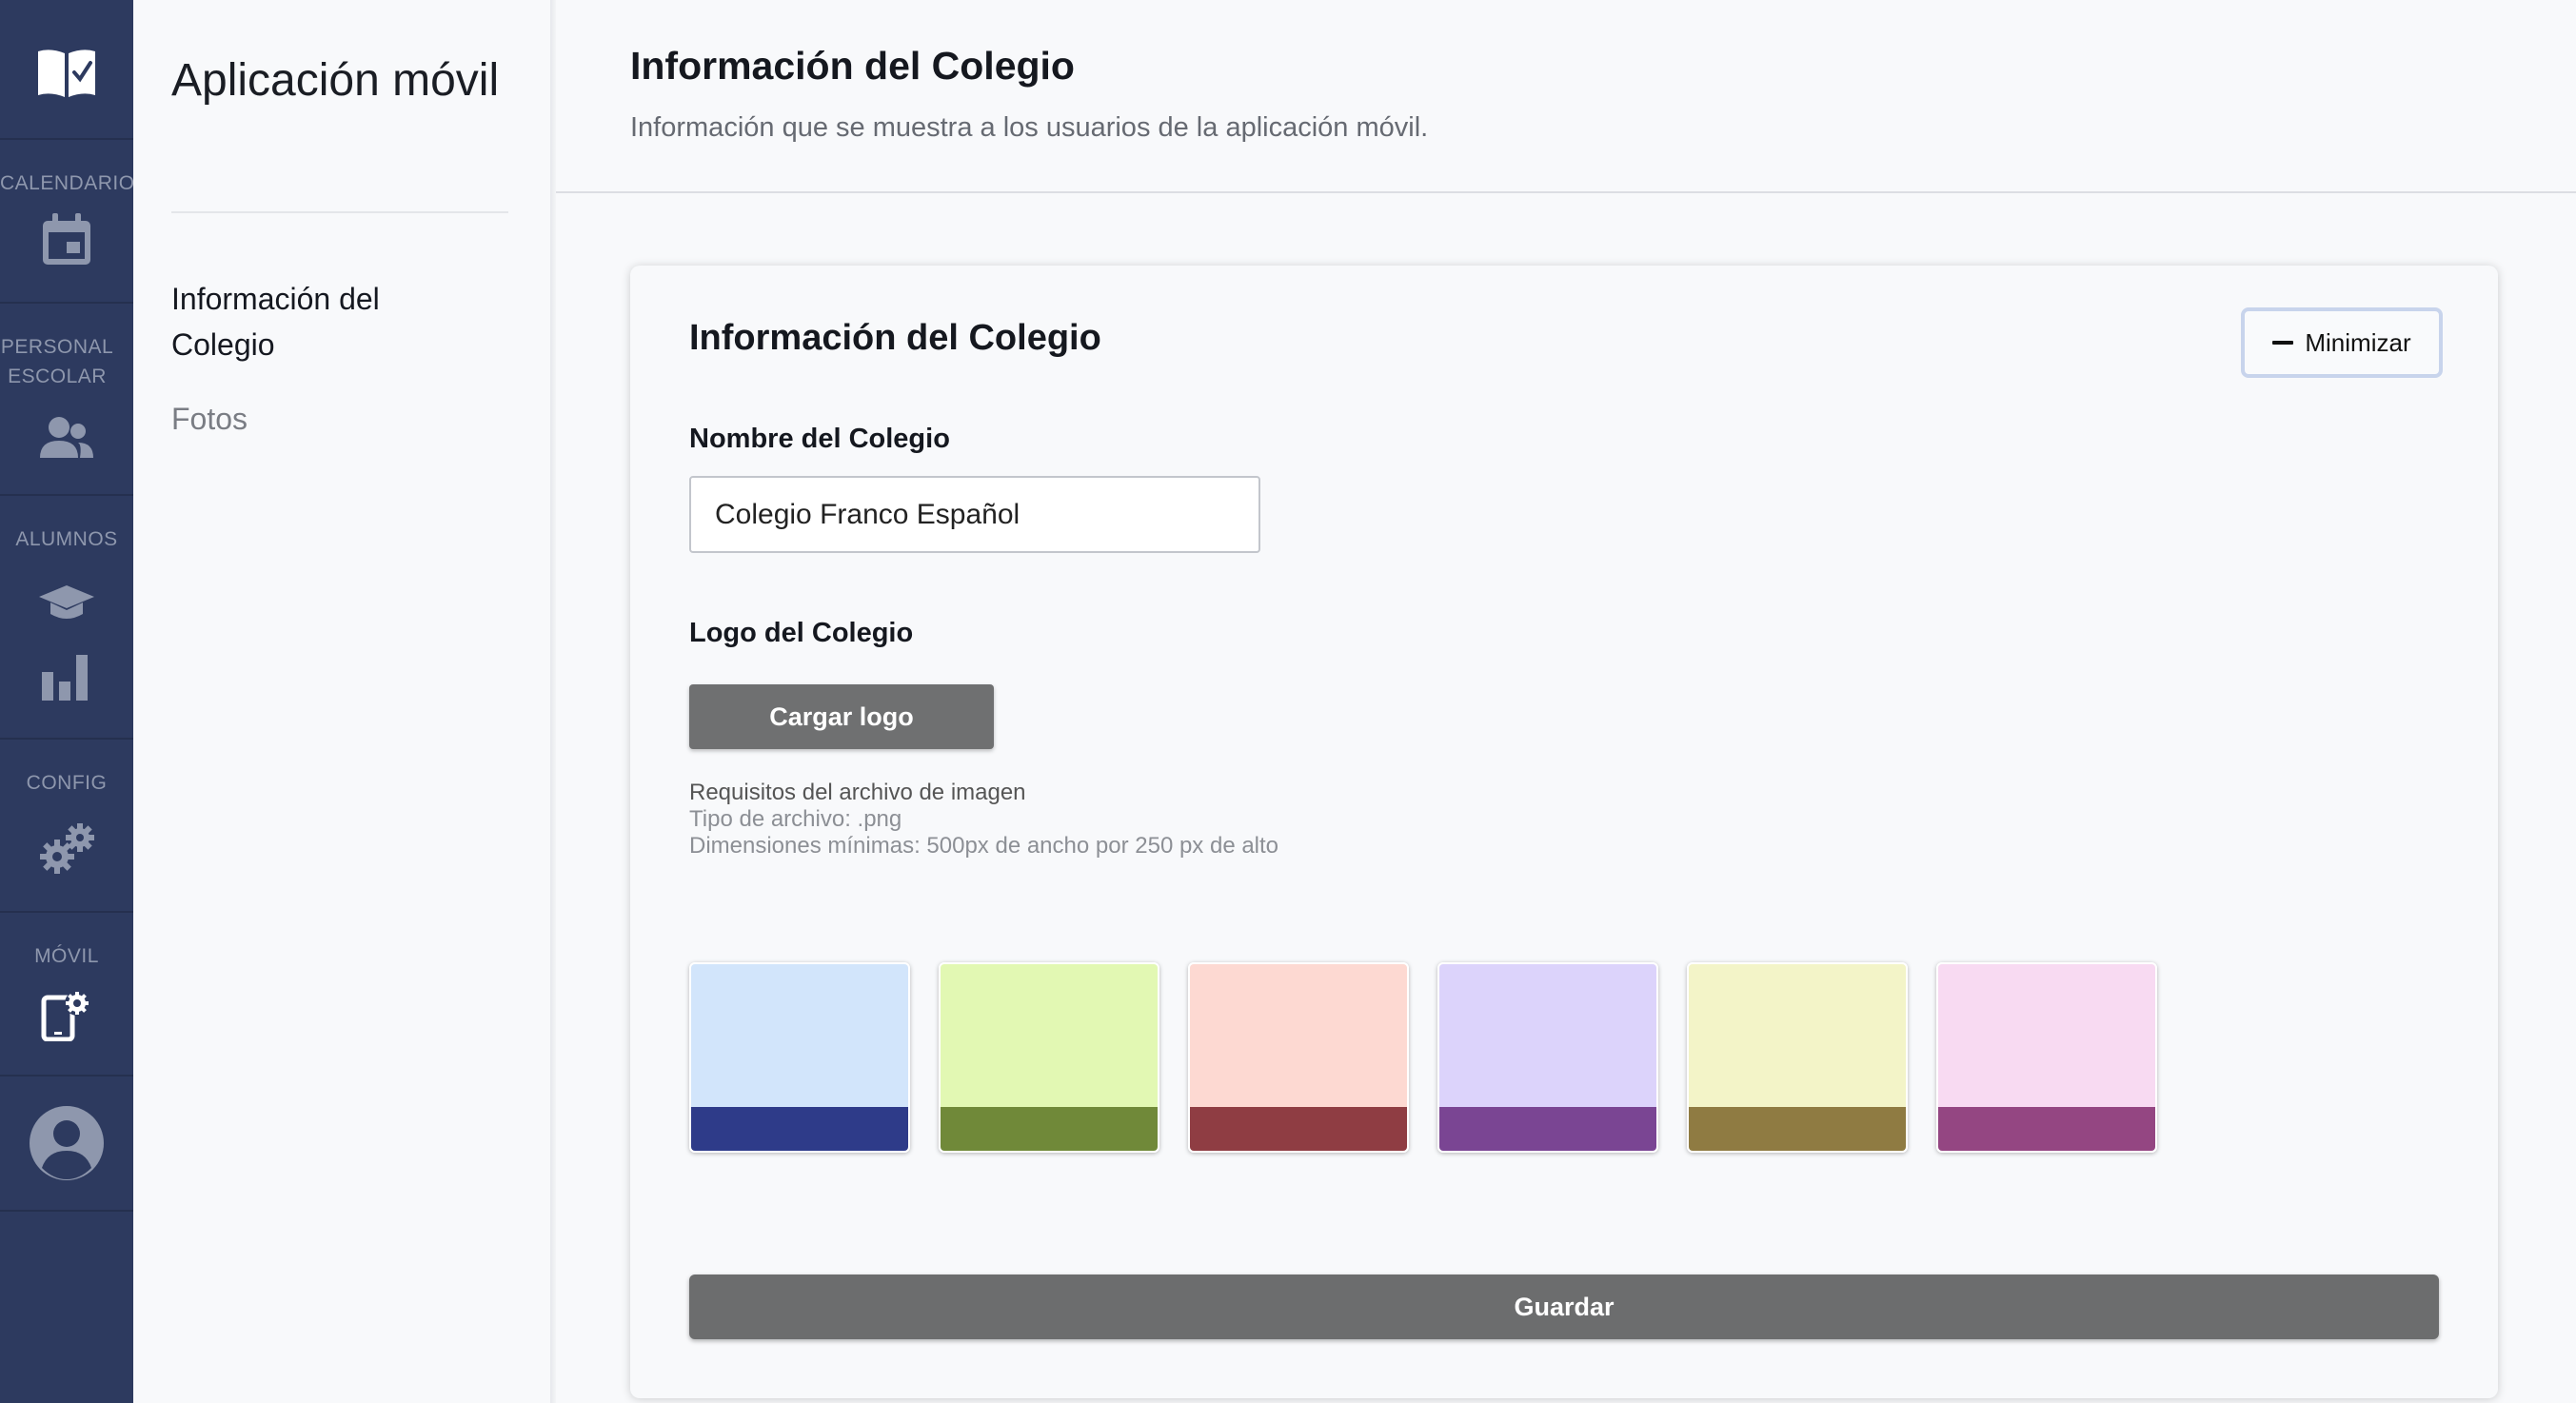 The image size is (2576, 1403). I want to click on user-avatar-icon, so click(67, 1143).